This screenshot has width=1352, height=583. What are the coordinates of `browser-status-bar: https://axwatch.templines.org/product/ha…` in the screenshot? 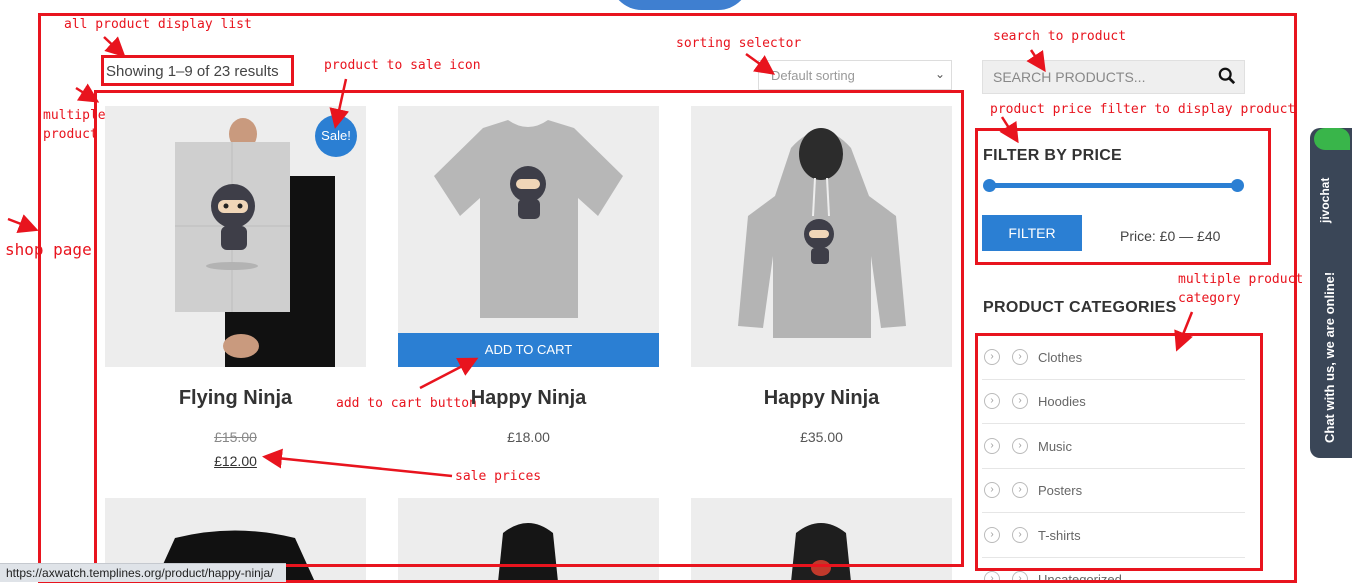 It's located at (143, 572).